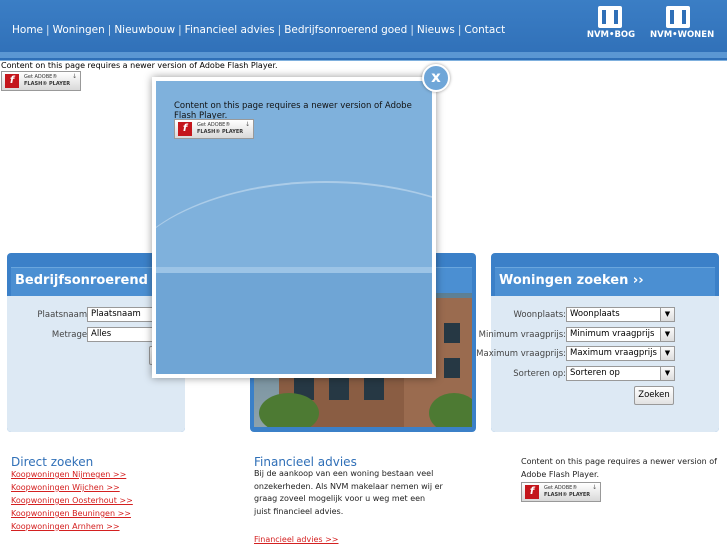 This screenshot has width=727, height=545. I want to click on woningen-panel-title: Woningen zoeken ››, so click(571, 280).